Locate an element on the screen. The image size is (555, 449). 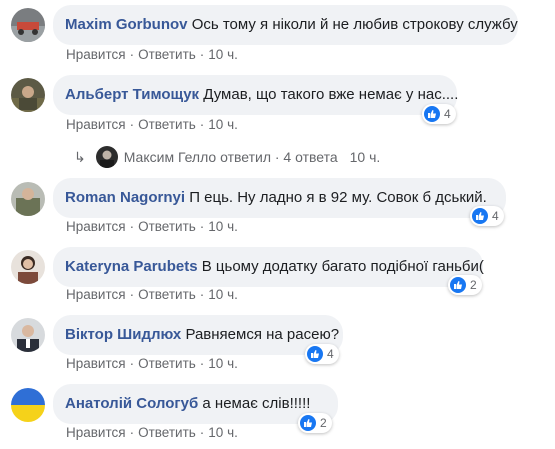
comment-bubble: Віктор Шидлюх Равняемся на расею? is located at coordinates (198, 335).